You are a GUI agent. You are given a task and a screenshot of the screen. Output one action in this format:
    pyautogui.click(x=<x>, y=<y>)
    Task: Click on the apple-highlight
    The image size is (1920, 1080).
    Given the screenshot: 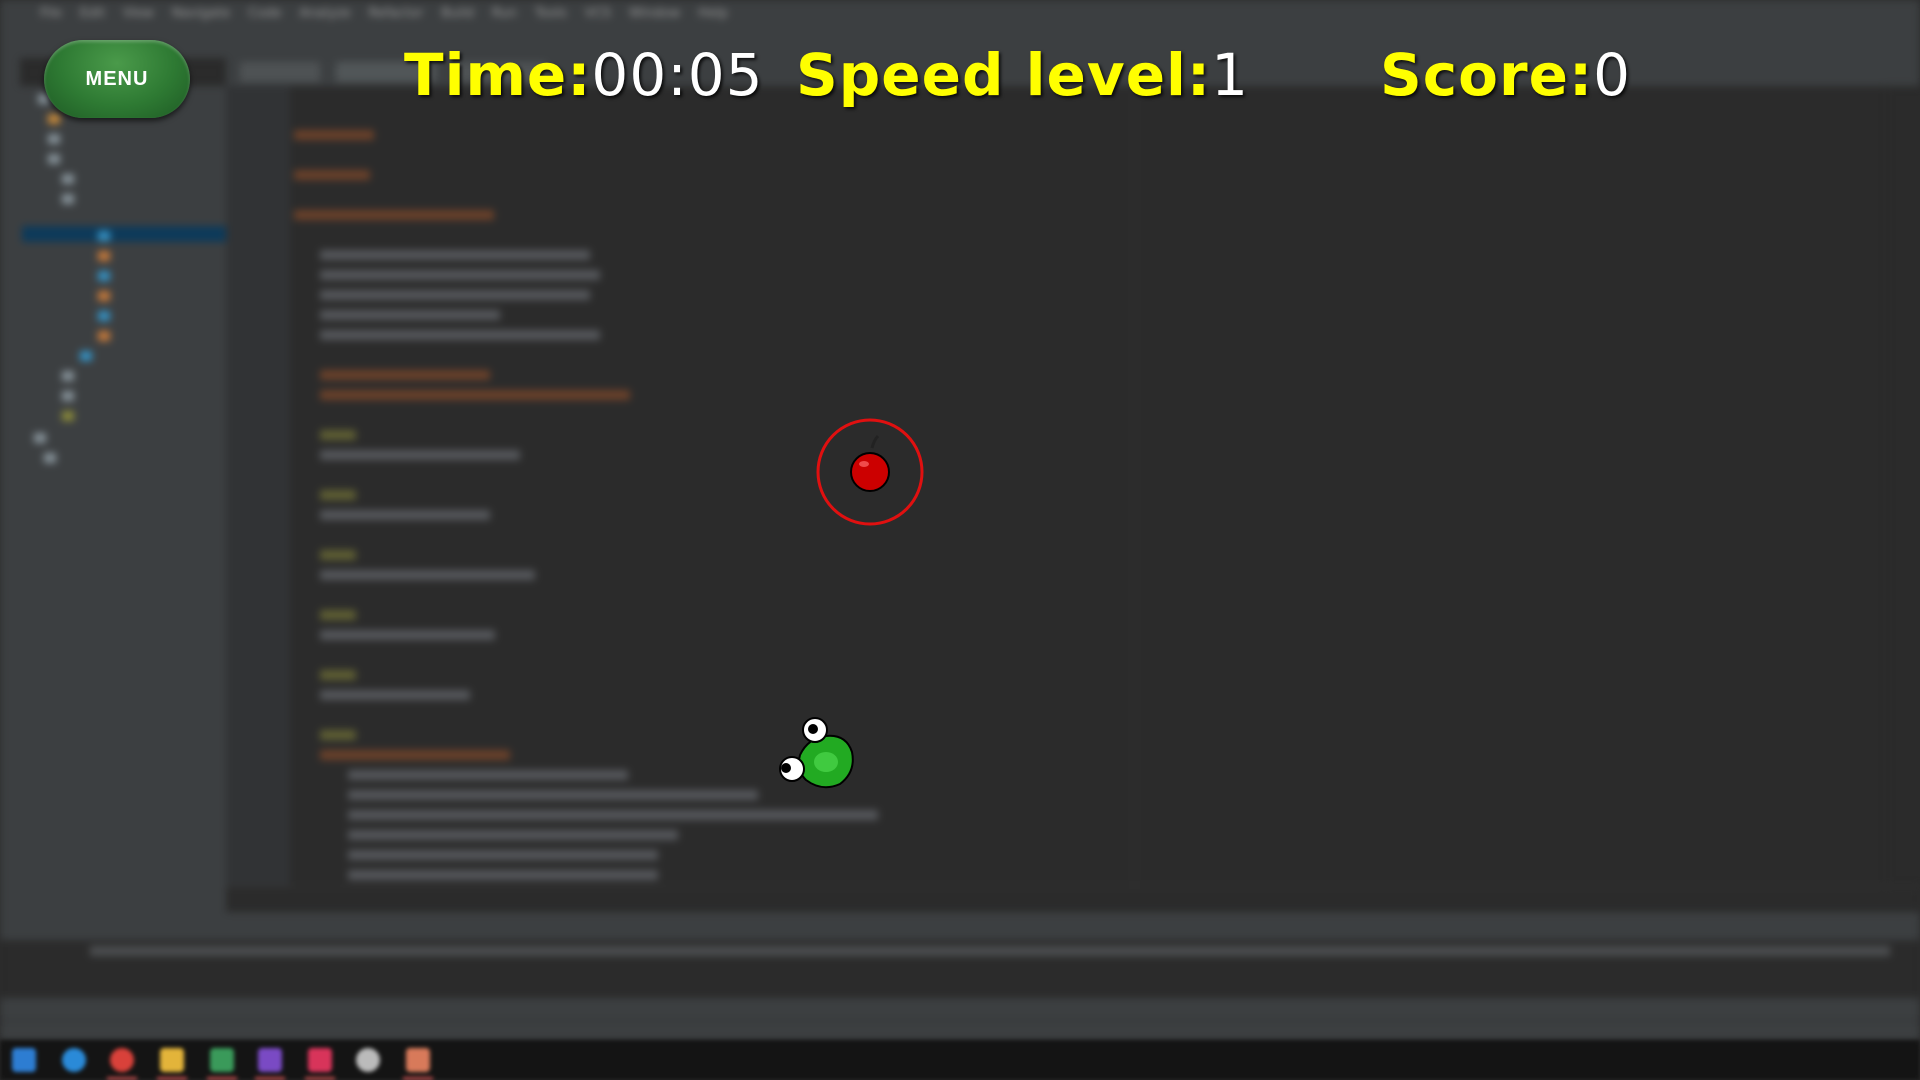 What is the action you would take?
    pyautogui.click(x=864, y=464)
    